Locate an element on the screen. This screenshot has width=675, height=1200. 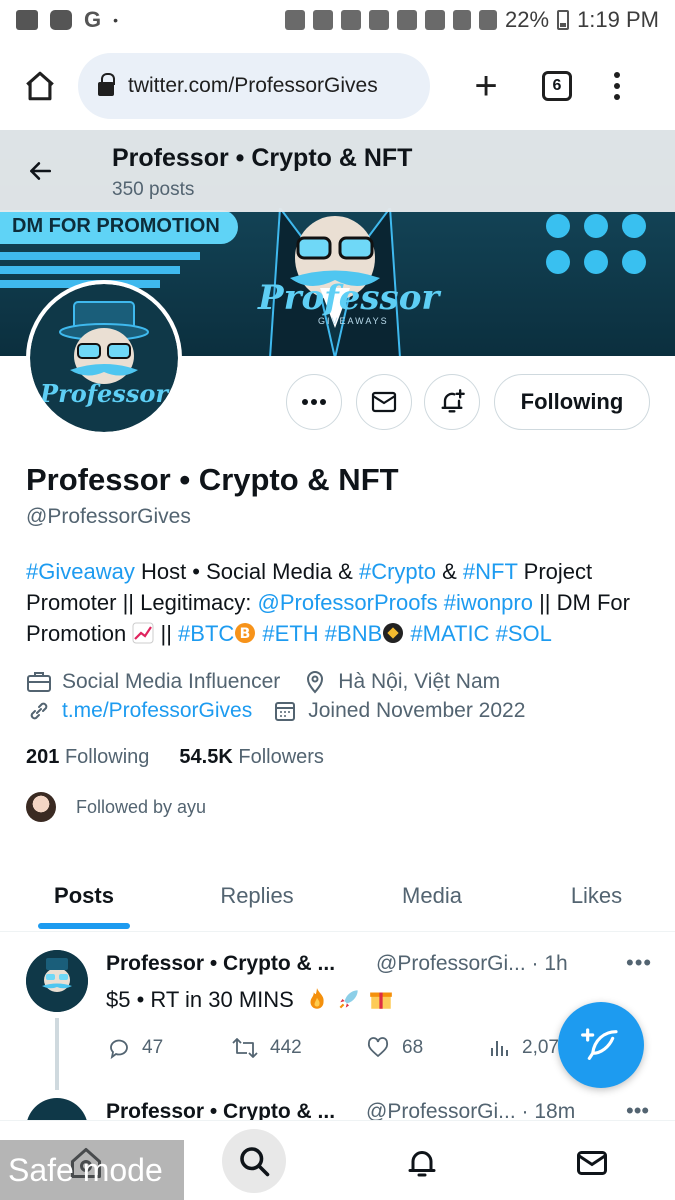
followers-count-link: 54.5K Followers is located at coordinates (251, 757).